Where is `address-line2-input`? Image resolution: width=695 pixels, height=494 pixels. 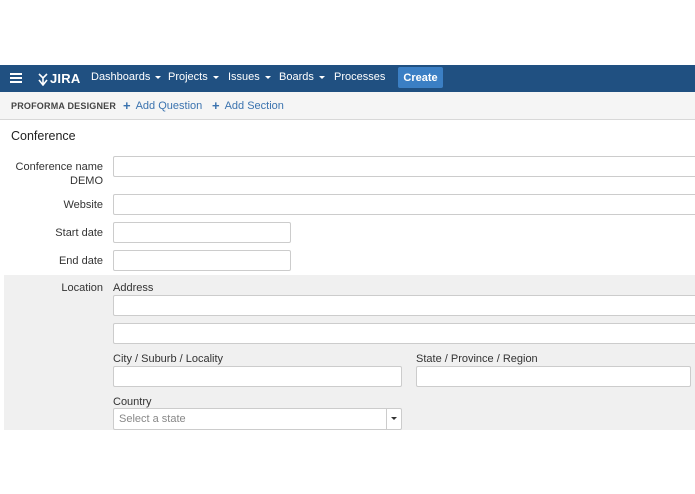 address-line2-input is located at coordinates (404, 333).